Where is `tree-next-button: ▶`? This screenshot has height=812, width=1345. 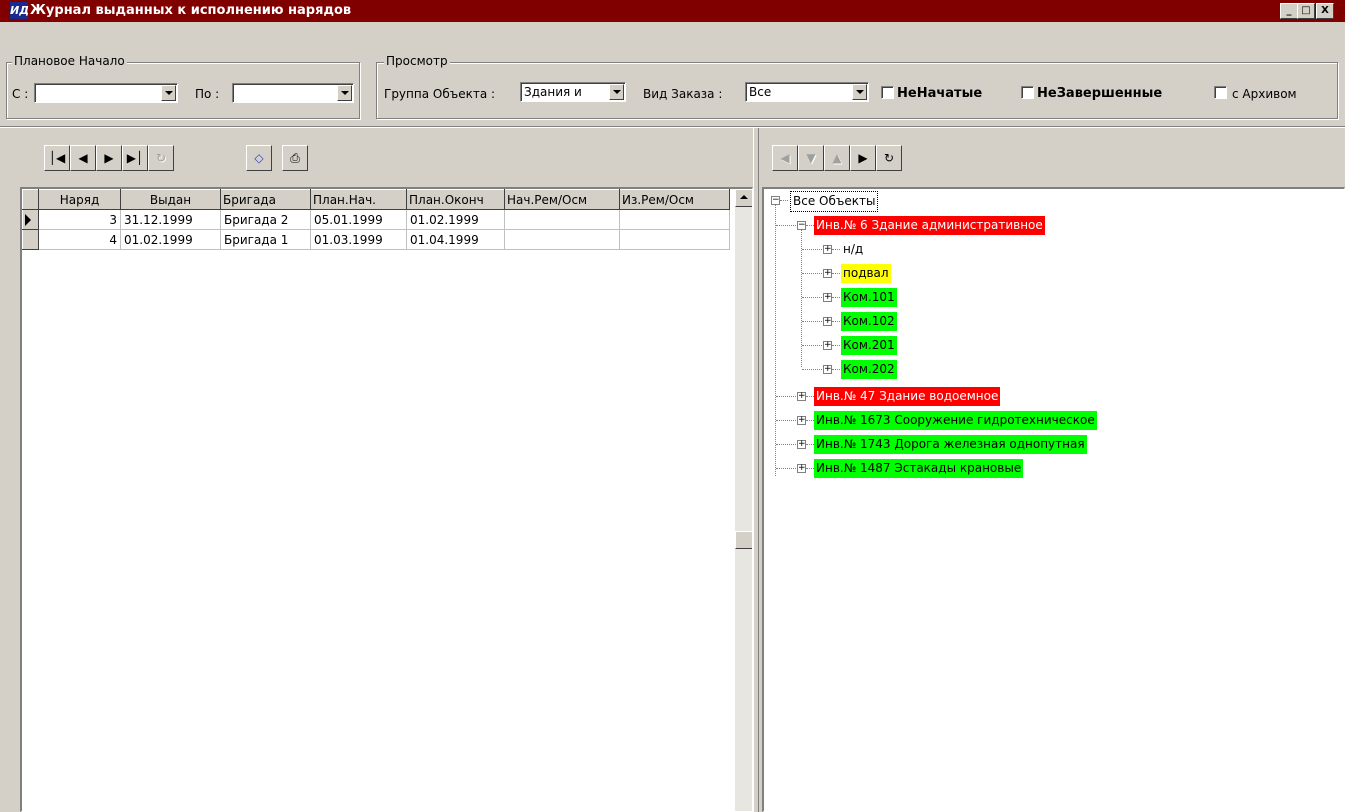
tree-next-button: ▶ is located at coordinates (863, 158).